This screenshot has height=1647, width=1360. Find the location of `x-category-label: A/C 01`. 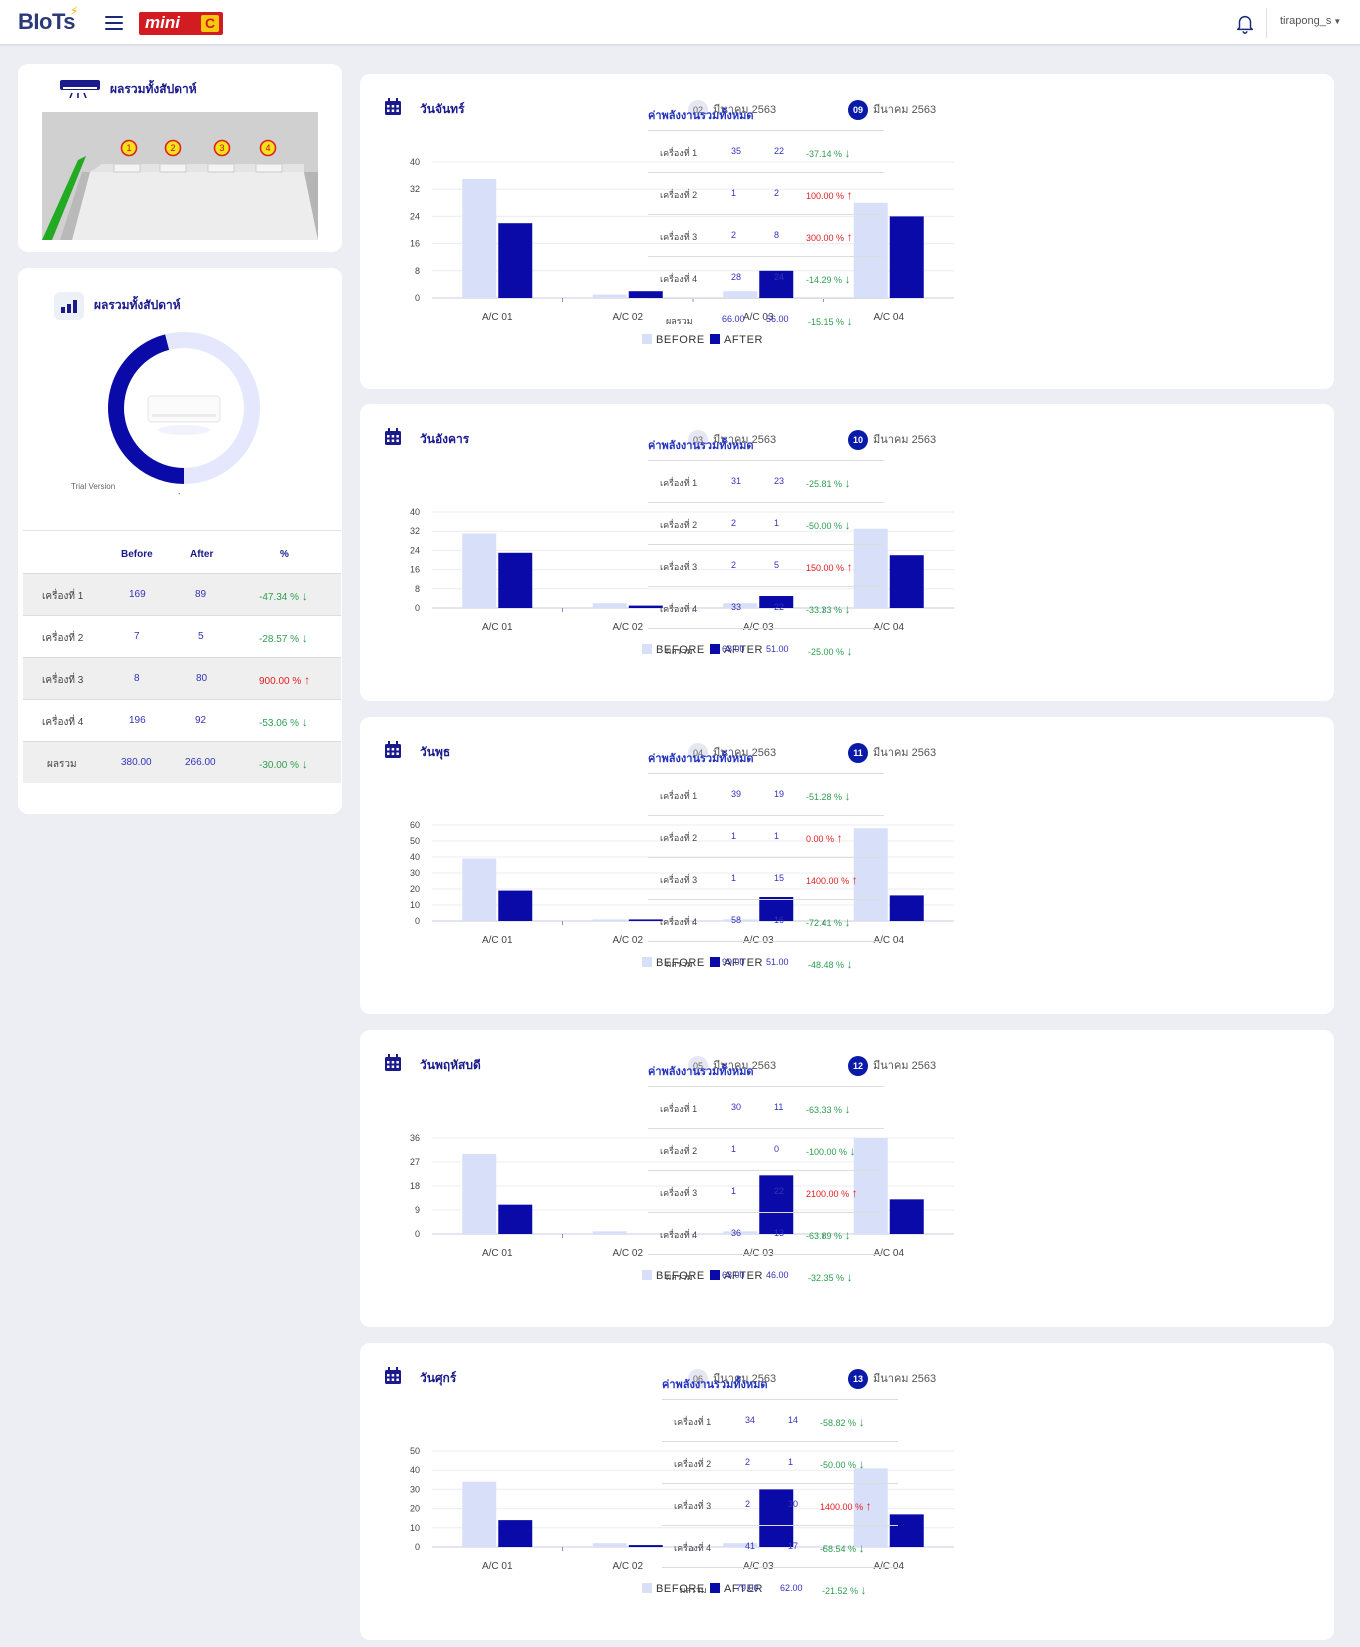

x-category-label: A/C 01 is located at coordinates (497, 1566).